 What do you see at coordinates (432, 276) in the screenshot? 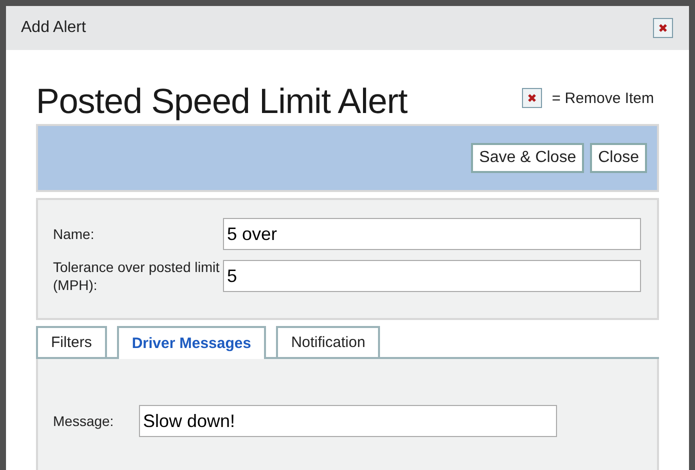
I see `input-field: 5` at bounding box center [432, 276].